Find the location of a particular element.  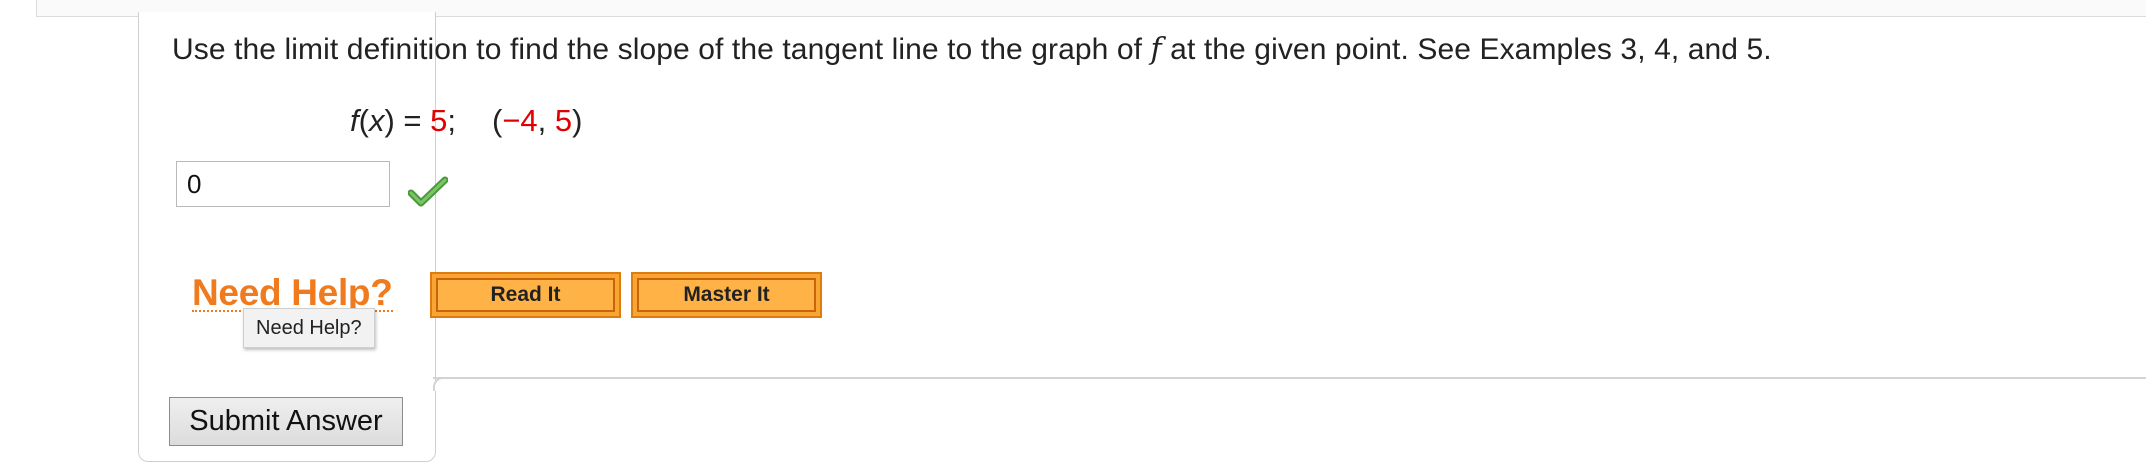

point-x: −4 is located at coordinates (520, 120).